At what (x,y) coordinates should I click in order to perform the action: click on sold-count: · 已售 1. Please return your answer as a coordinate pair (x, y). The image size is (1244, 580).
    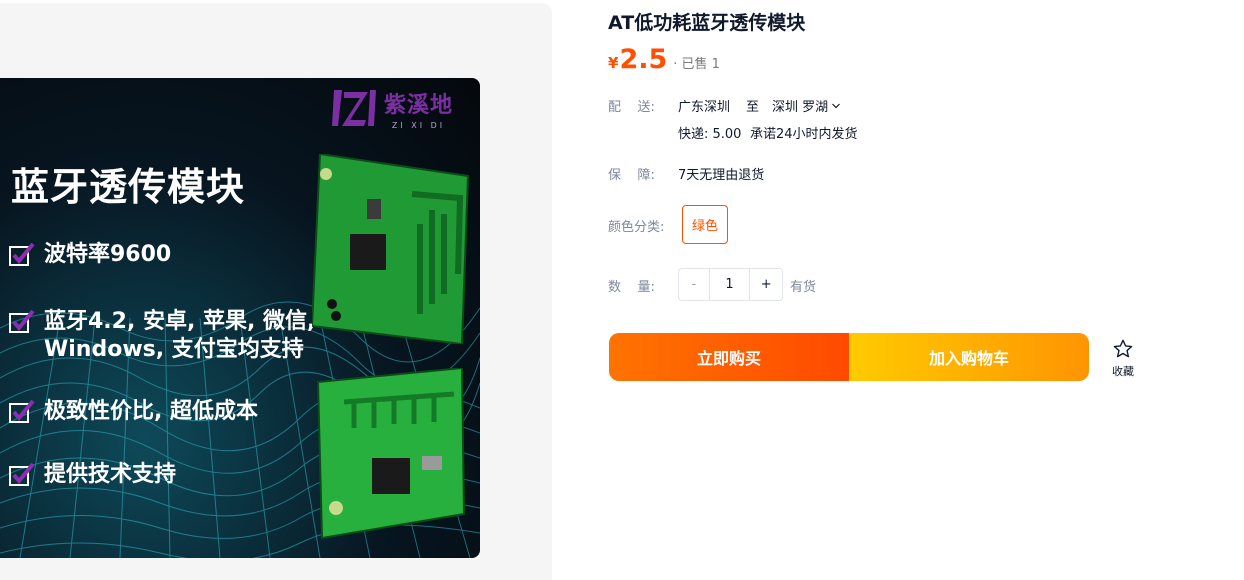
    Looking at the image, I should click on (696, 64).